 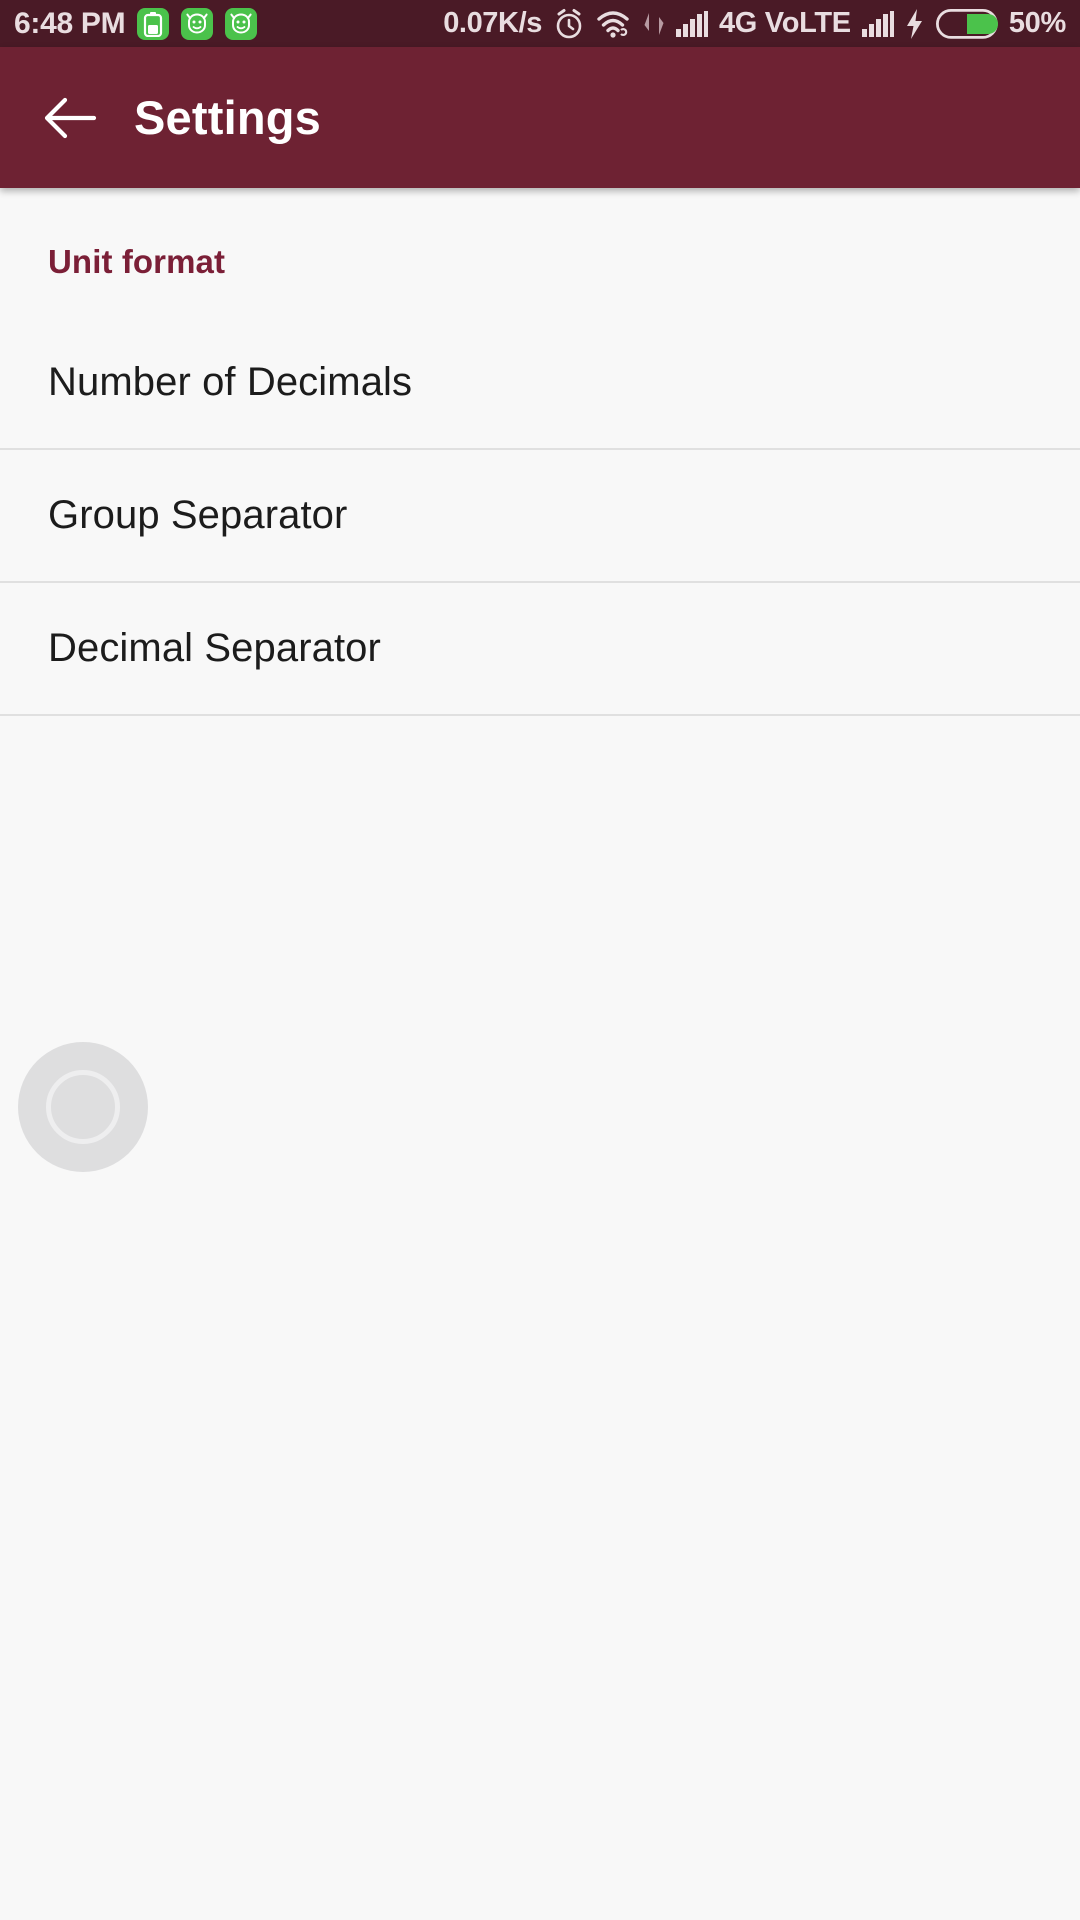 What do you see at coordinates (540, 649) in the screenshot?
I see `preference-item-decimal-separator: Decimal Separator` at bounding box center [540, 649].